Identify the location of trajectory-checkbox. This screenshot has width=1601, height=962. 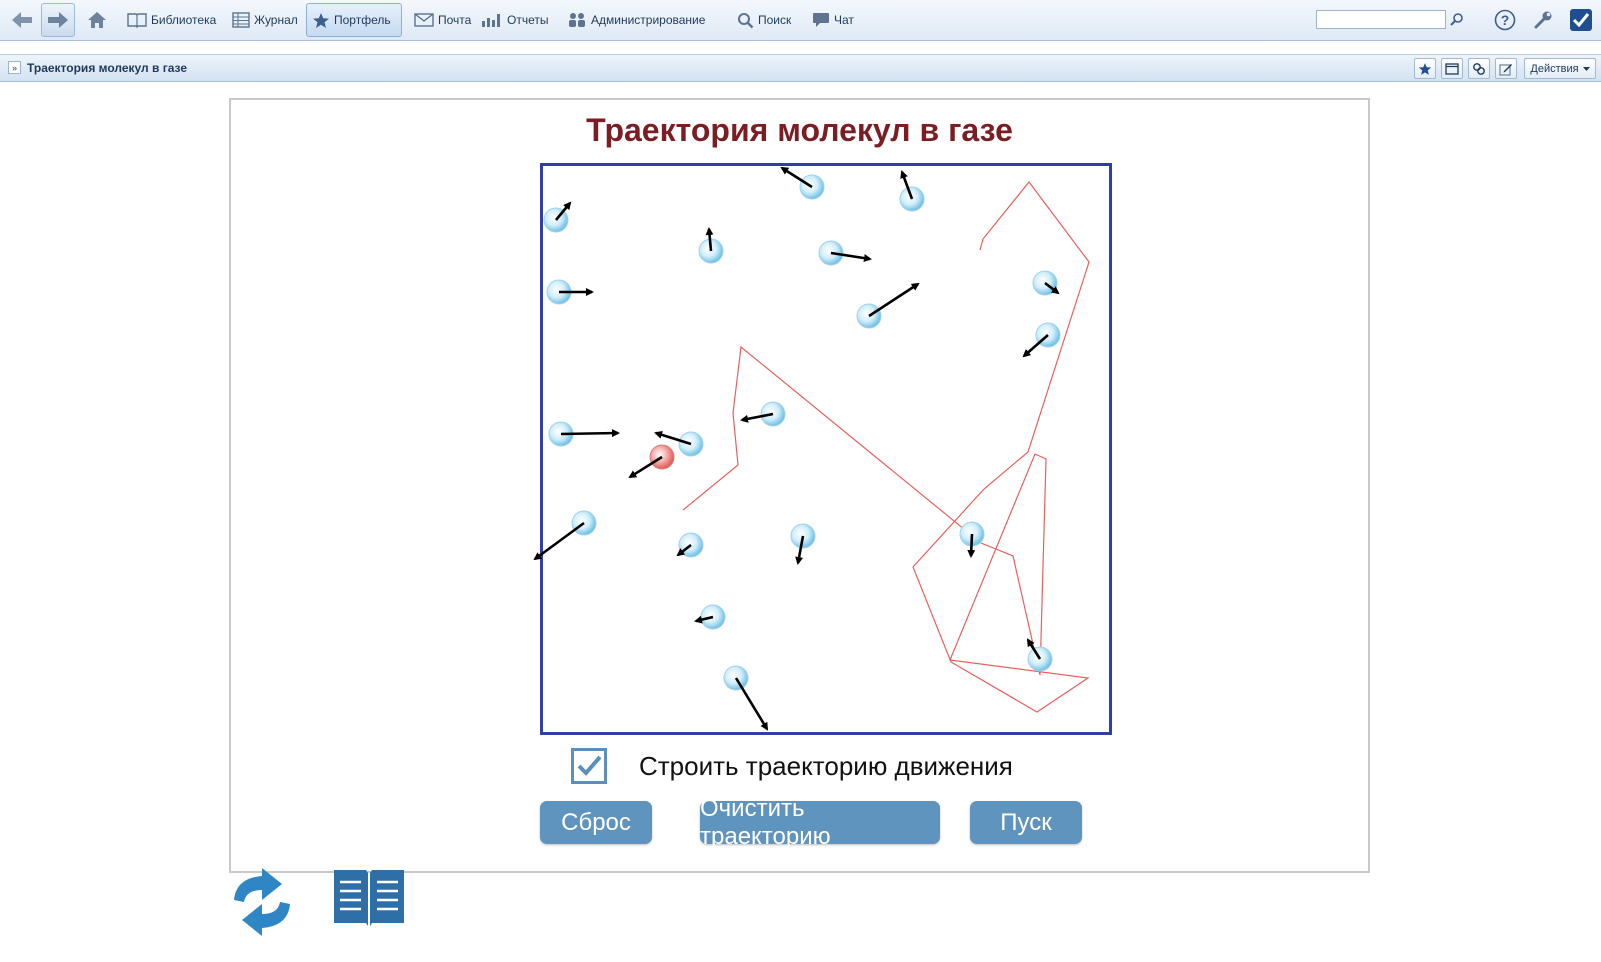
(589, 766).